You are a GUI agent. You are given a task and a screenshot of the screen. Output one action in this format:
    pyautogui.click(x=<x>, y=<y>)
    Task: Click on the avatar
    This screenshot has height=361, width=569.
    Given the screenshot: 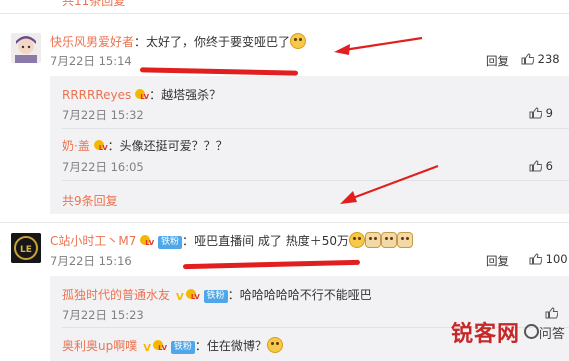 What is the action you would take?
    pyautogui.click(x=26, y=48)
    